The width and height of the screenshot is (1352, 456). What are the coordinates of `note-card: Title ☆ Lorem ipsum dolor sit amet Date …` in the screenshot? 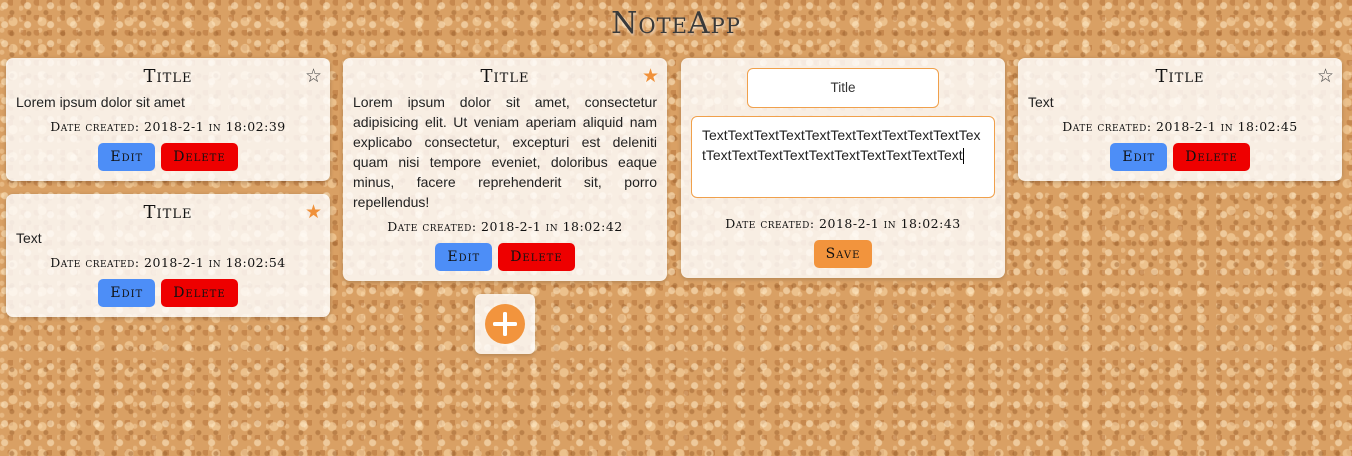 It's located at (168, 119).